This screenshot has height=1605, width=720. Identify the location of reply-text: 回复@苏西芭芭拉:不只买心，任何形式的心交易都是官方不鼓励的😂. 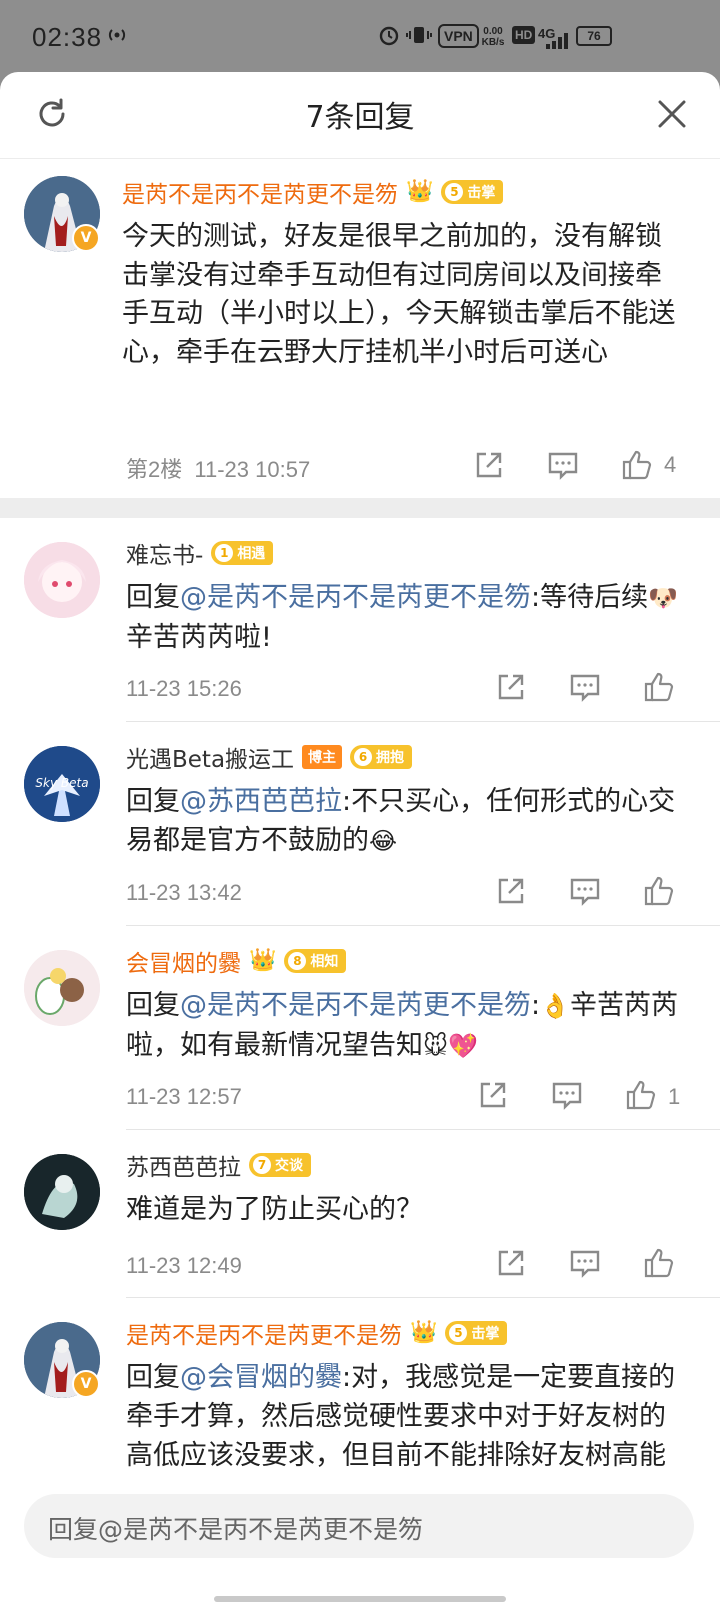
(408, 821).